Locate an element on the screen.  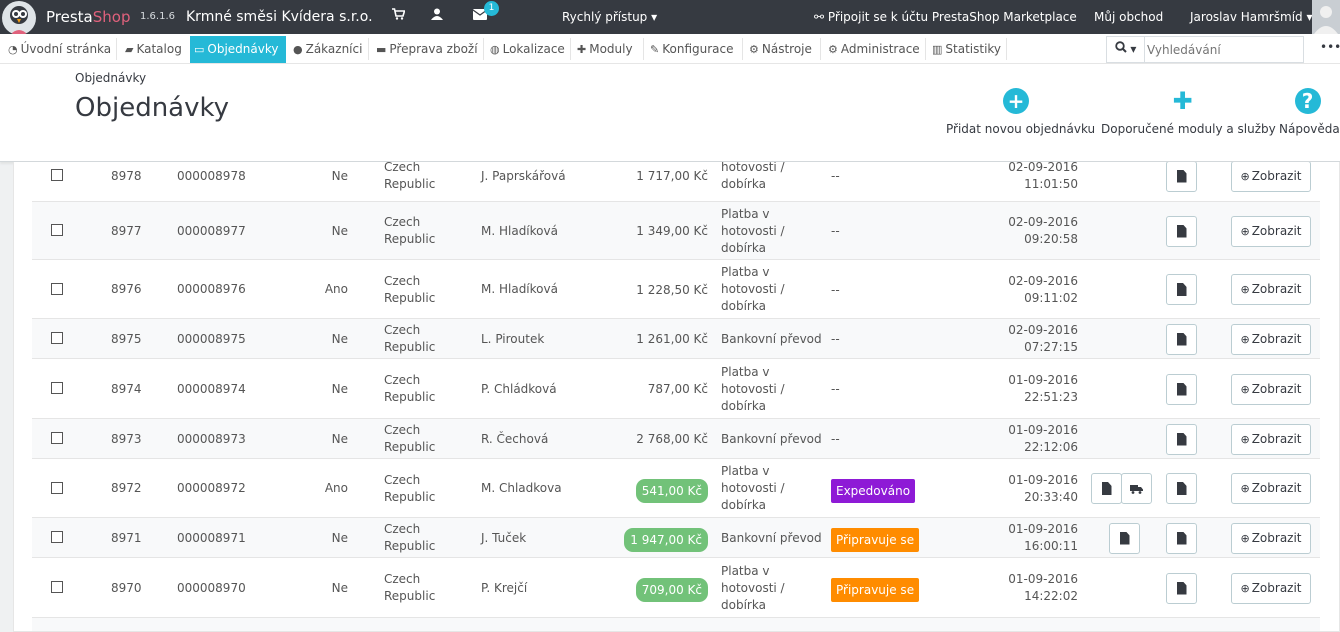
table-row: Platba v is located at coordinates (676, 624).